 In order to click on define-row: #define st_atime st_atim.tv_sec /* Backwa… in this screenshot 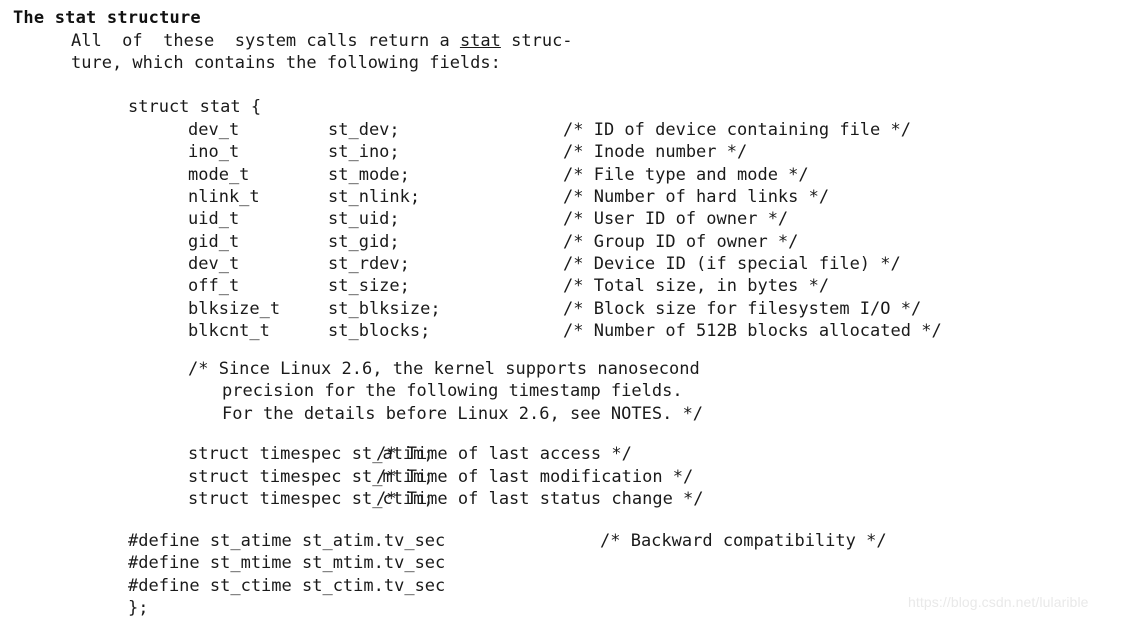, I will do `click(507, 541)`.